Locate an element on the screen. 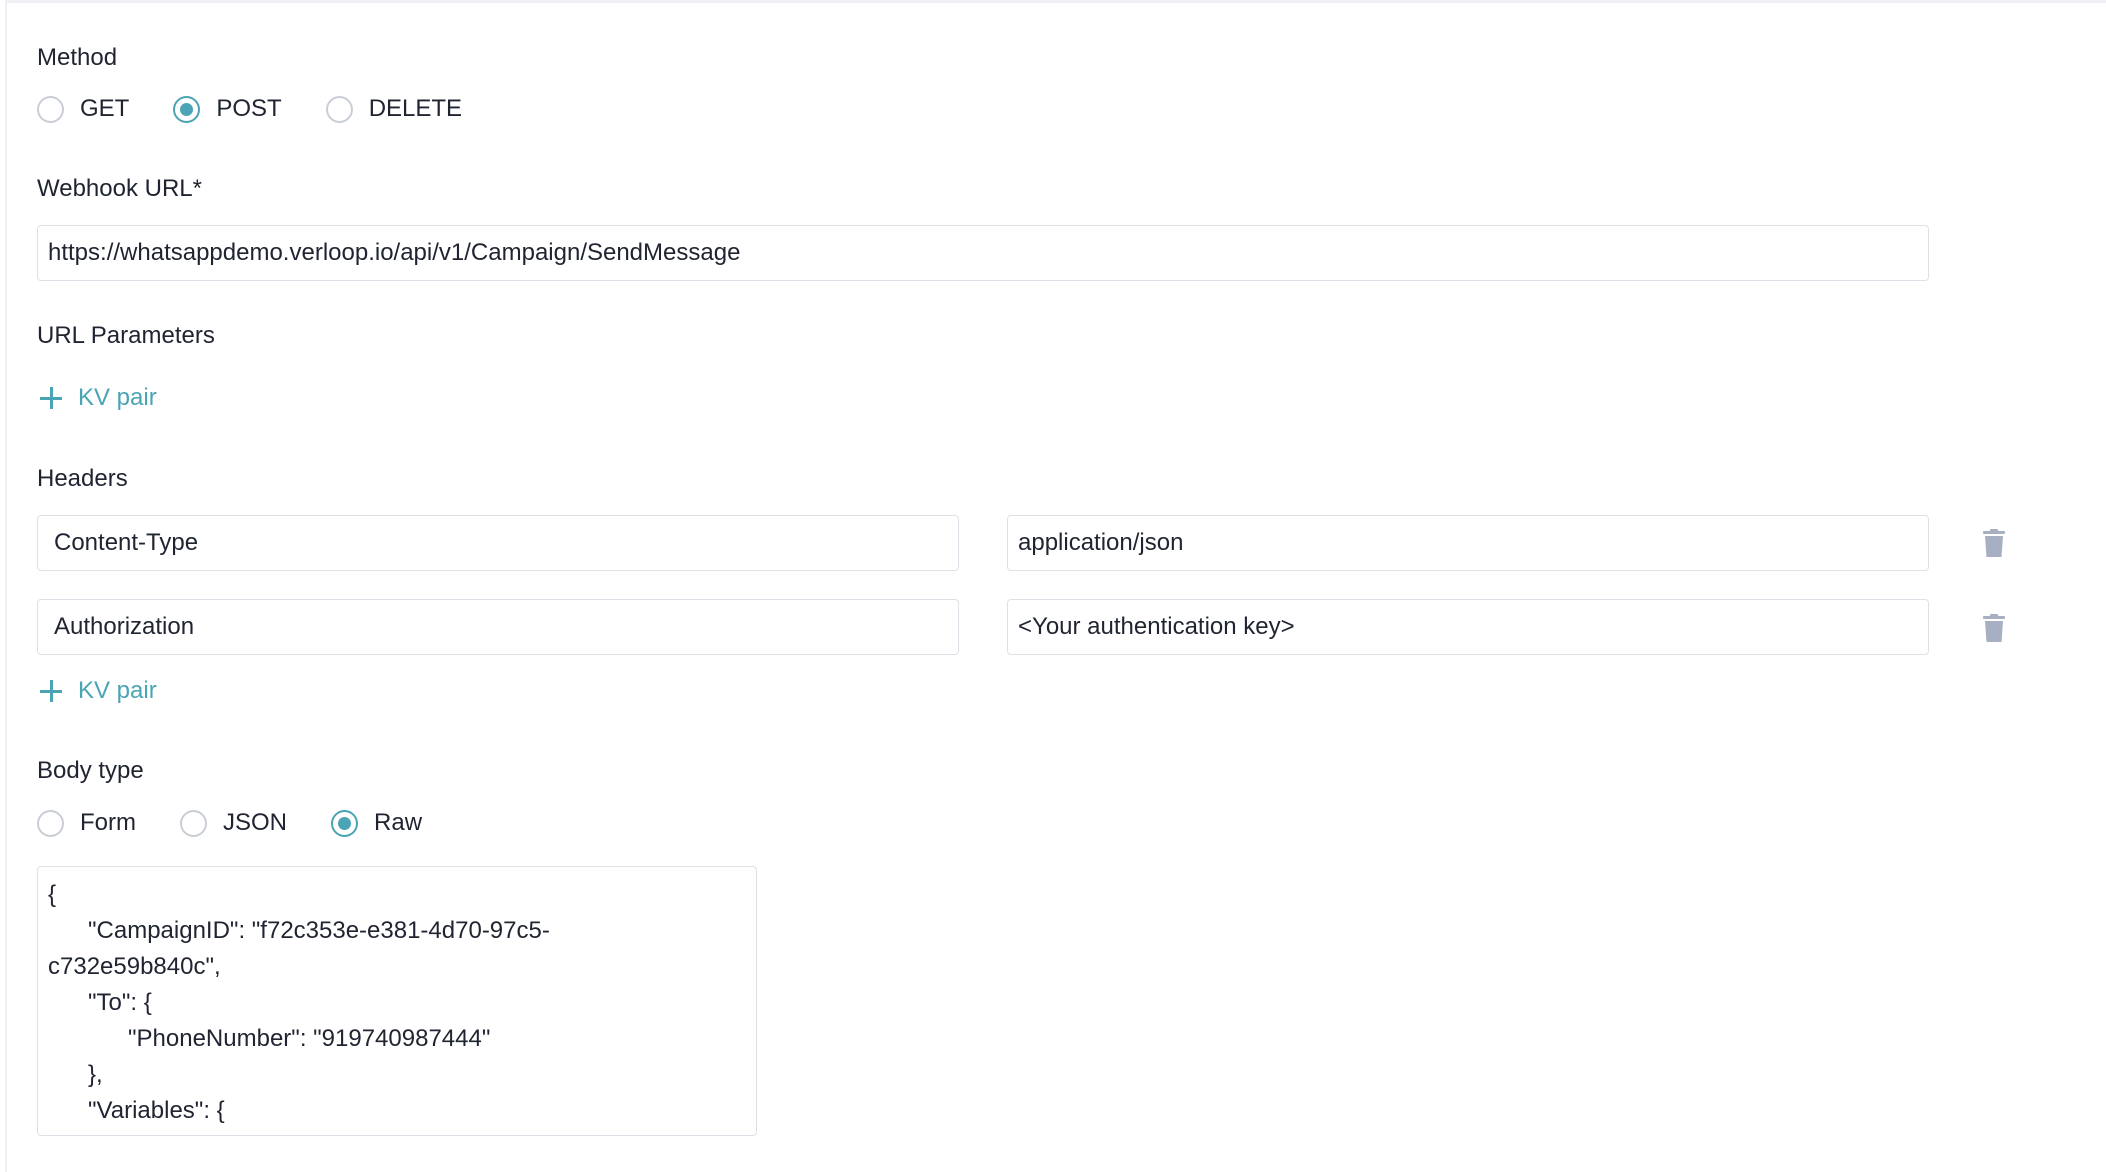 The height and width of the screenshot is (1172, 2106). body-code-line: "Variables": { is located at coordinates (136, 1110).